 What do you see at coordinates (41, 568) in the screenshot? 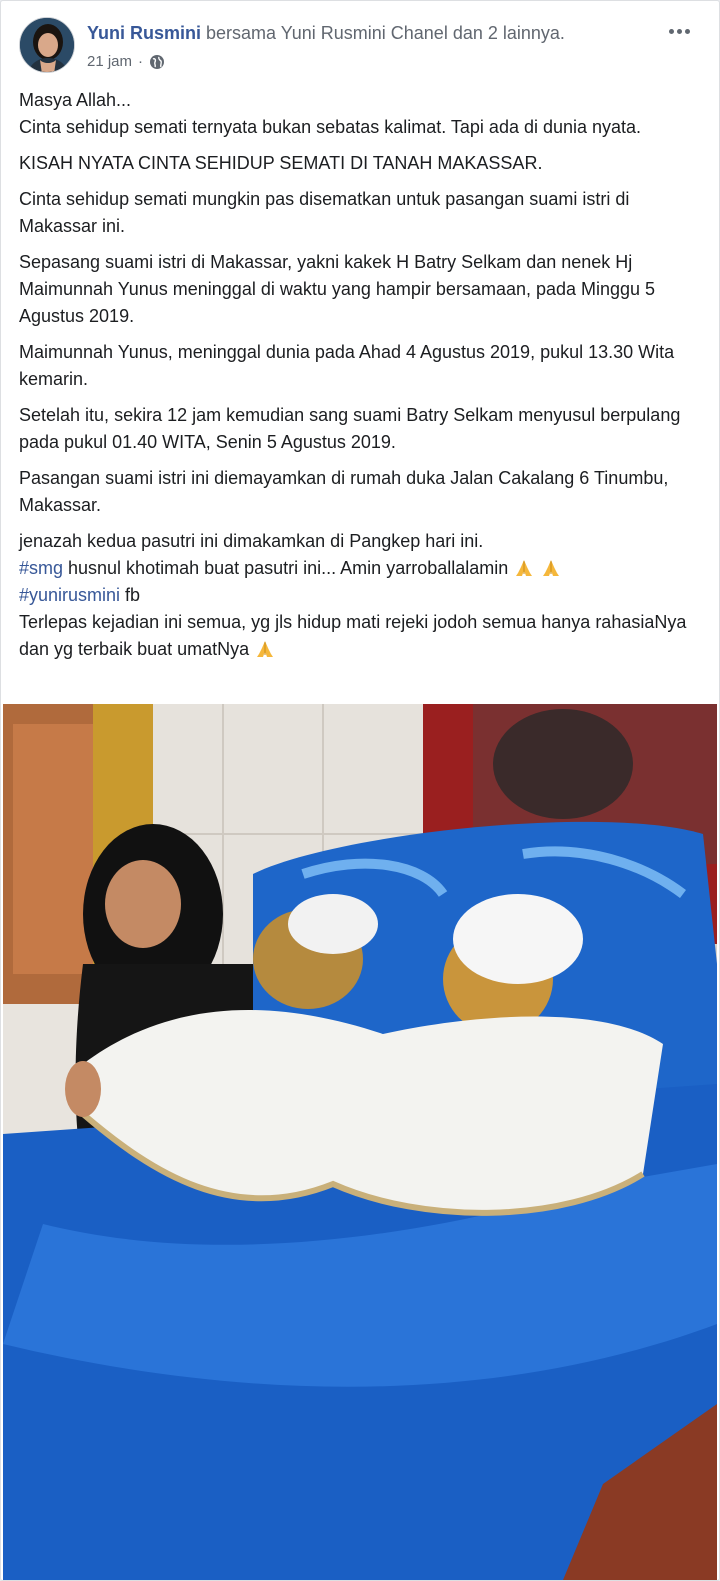
I see `hashtag-link: #smg` at bounding box center [41, 568].